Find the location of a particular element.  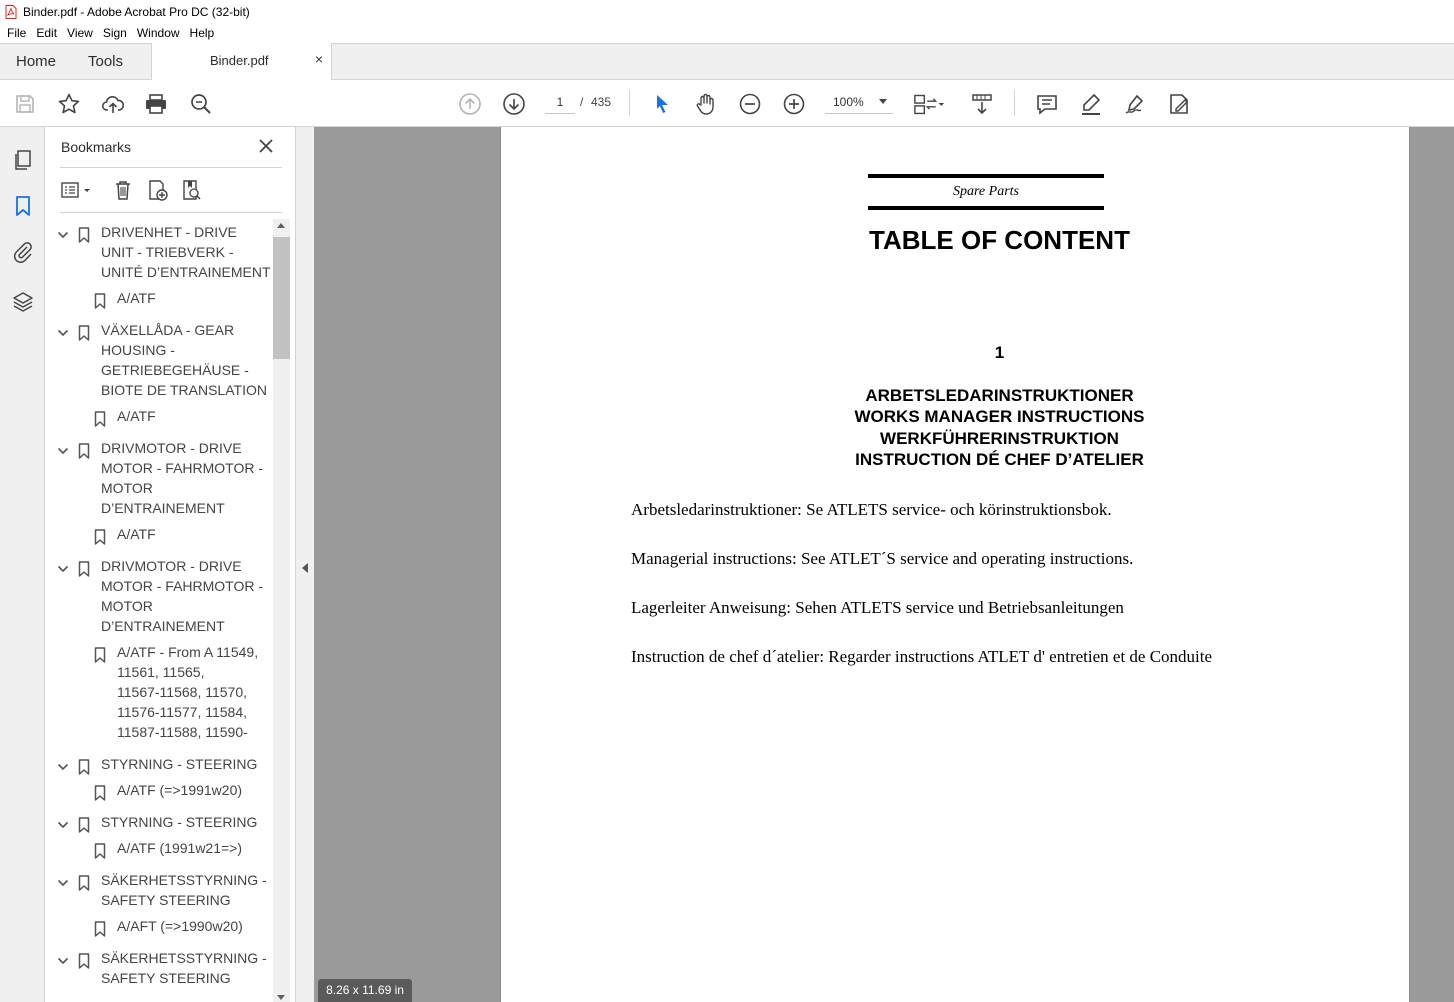

tab-home: Home is located at coordinates (36, 61).